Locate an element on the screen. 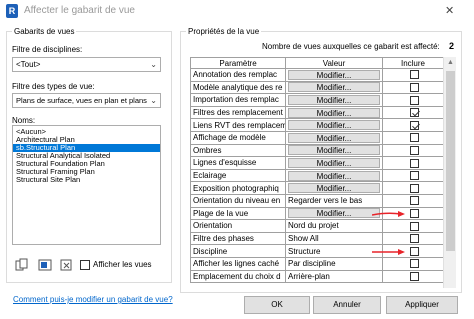  value-cell: Arrière-plan is located at coordinates (334, 276).